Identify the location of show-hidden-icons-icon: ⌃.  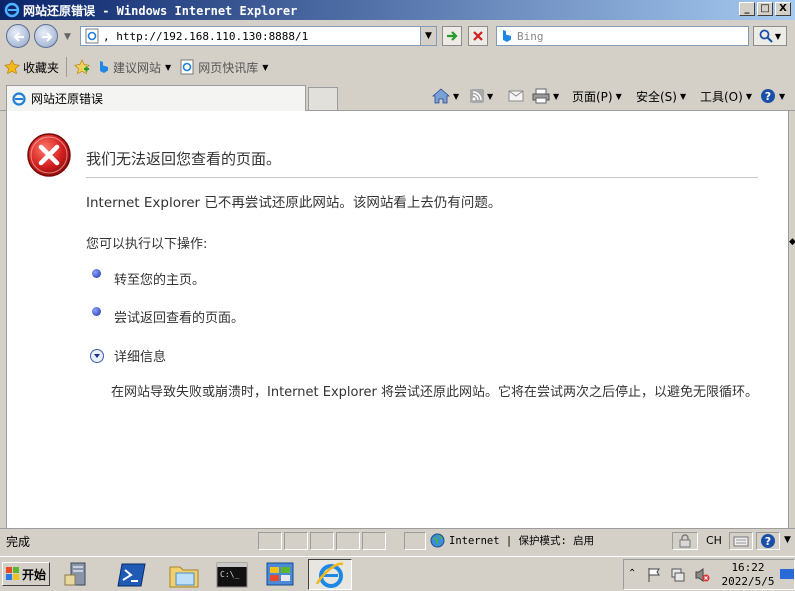
(632, 573).